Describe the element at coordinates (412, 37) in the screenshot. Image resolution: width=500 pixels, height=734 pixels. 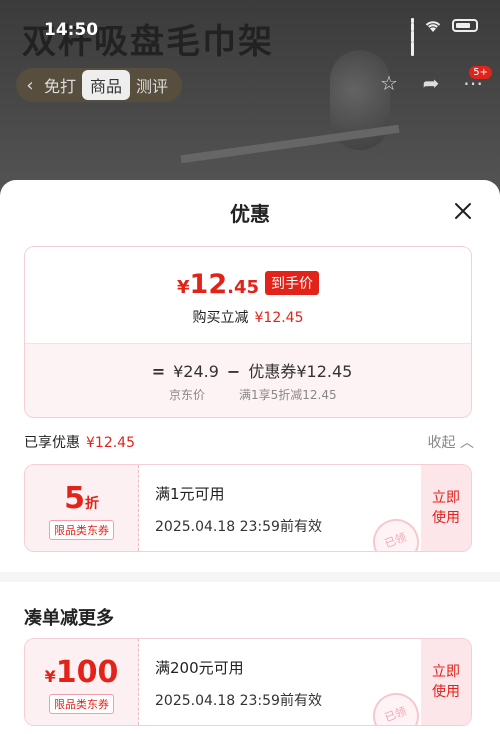
I see `signal-icon` at that location.